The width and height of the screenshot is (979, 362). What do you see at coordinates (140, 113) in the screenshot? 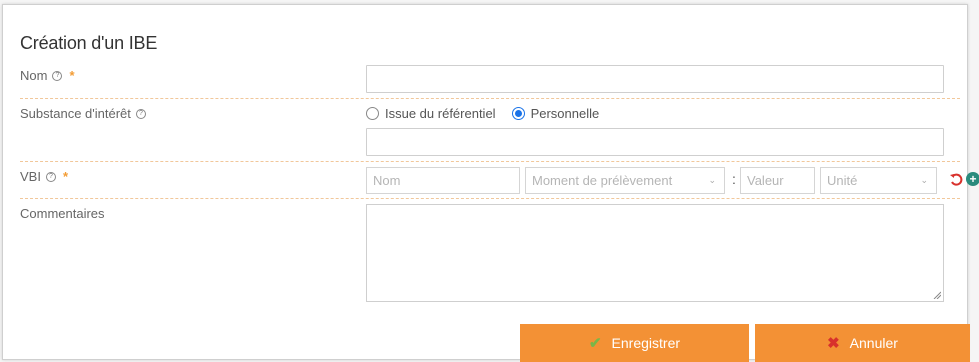
I see `substance-help-icon: ?` at bounding box center [140, 113].